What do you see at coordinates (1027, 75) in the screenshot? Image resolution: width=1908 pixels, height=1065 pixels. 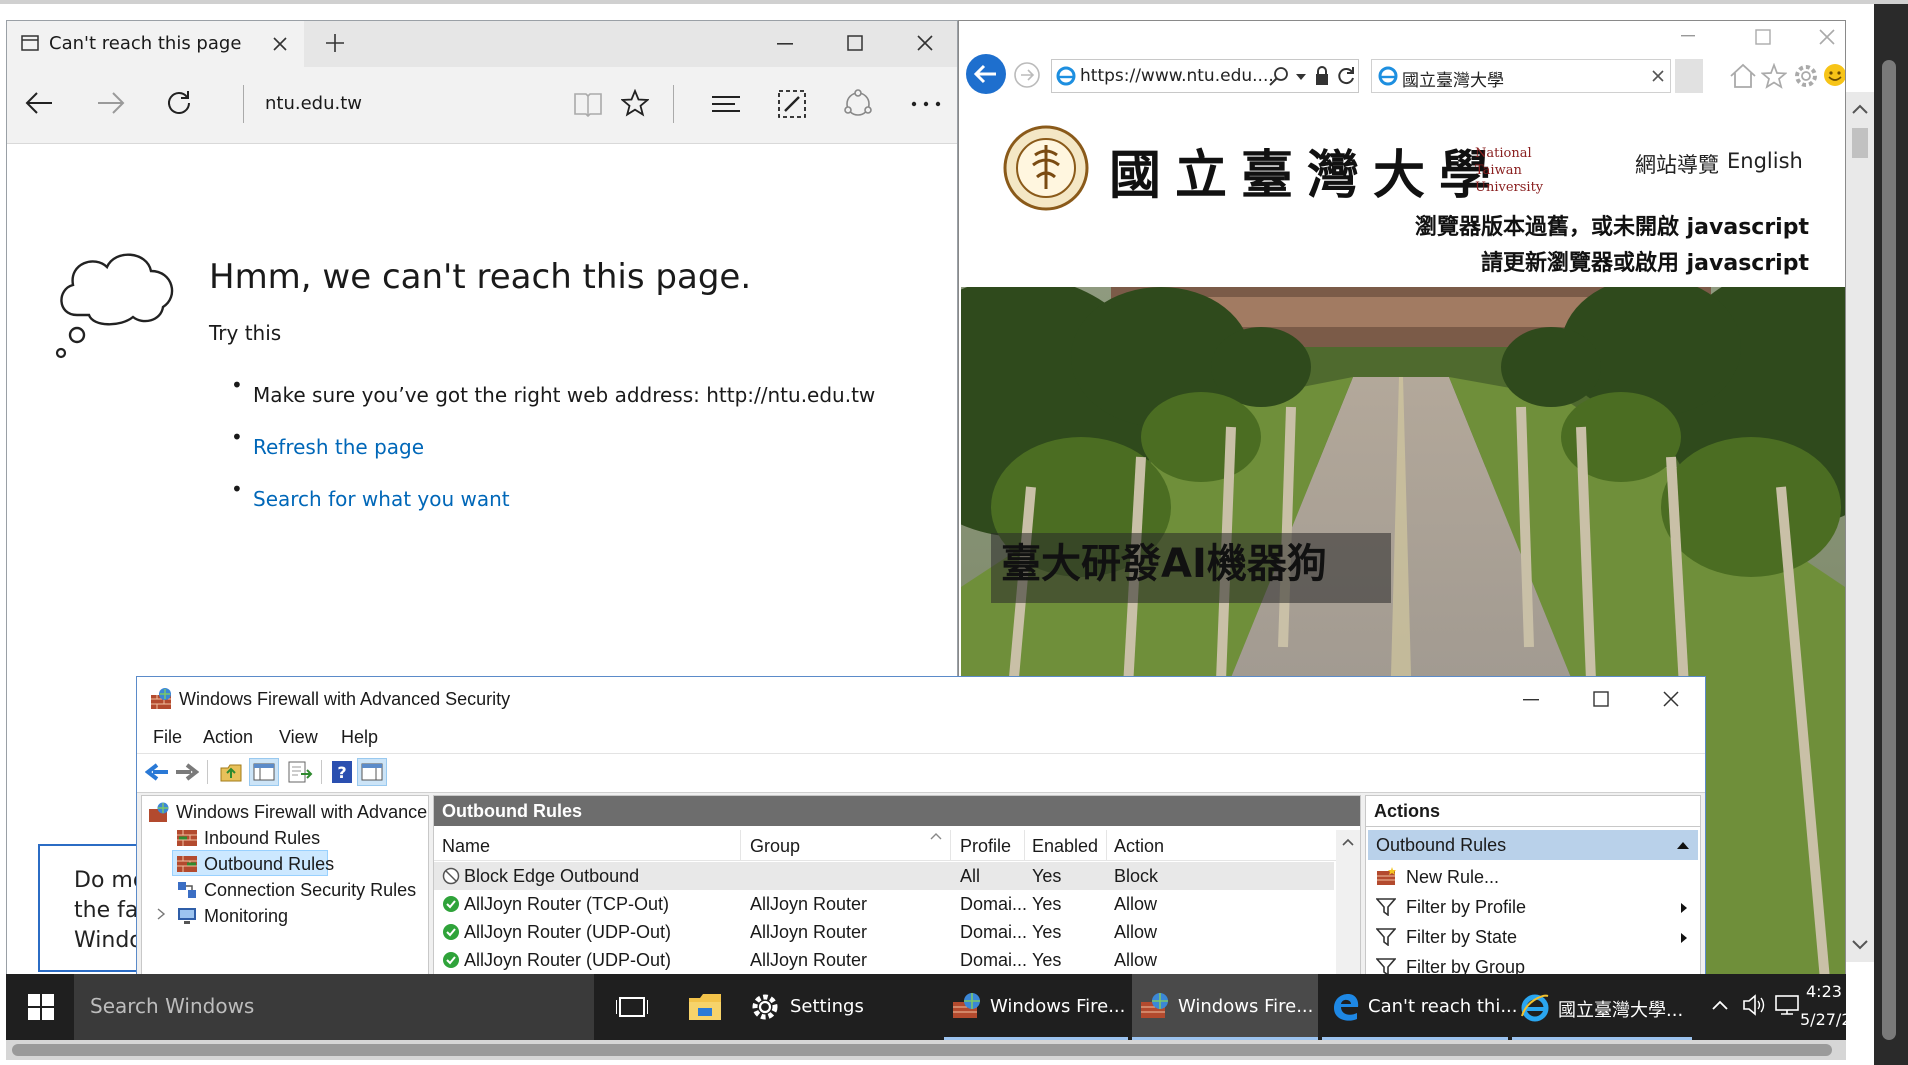 I see `ie-forward-icon` at bounding box center [1027, 75].